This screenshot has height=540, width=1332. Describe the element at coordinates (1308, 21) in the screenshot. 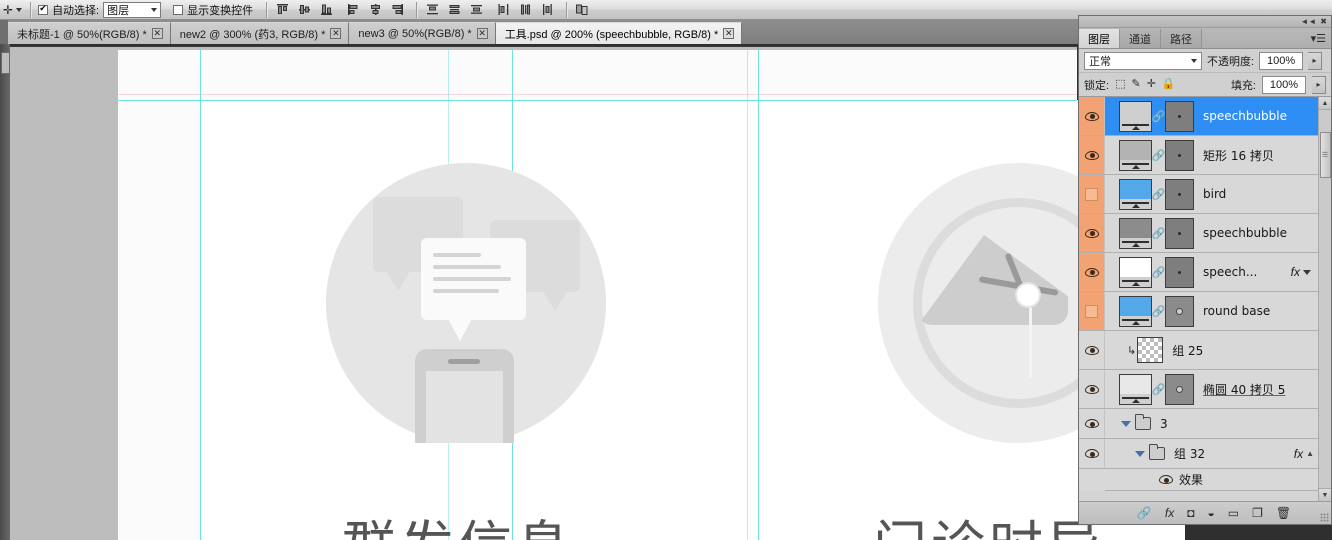

I see `collapse-panel-icon: ◄◄` at that location.